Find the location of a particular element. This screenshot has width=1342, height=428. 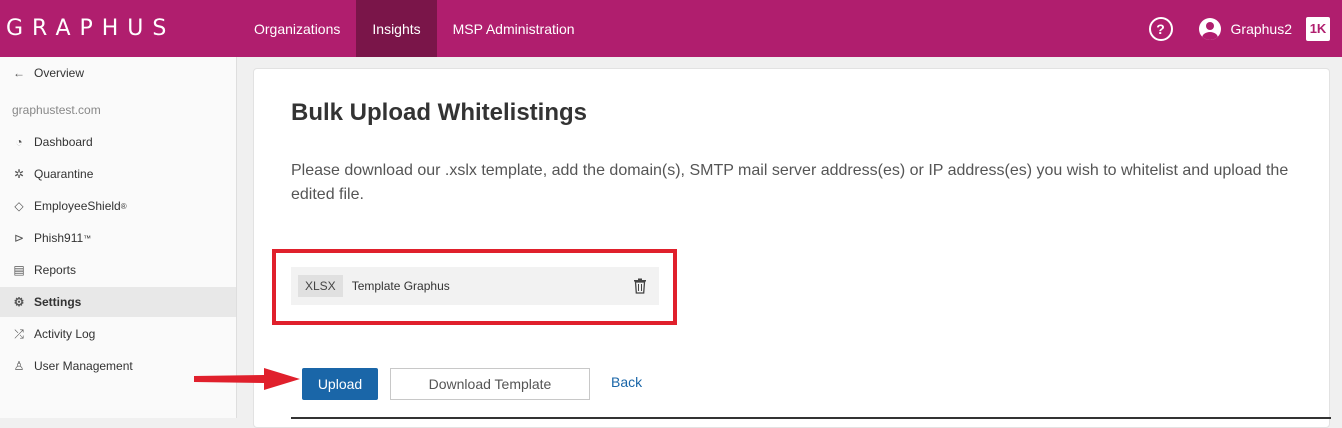

trash-icon is located at coordinates (640, 286).